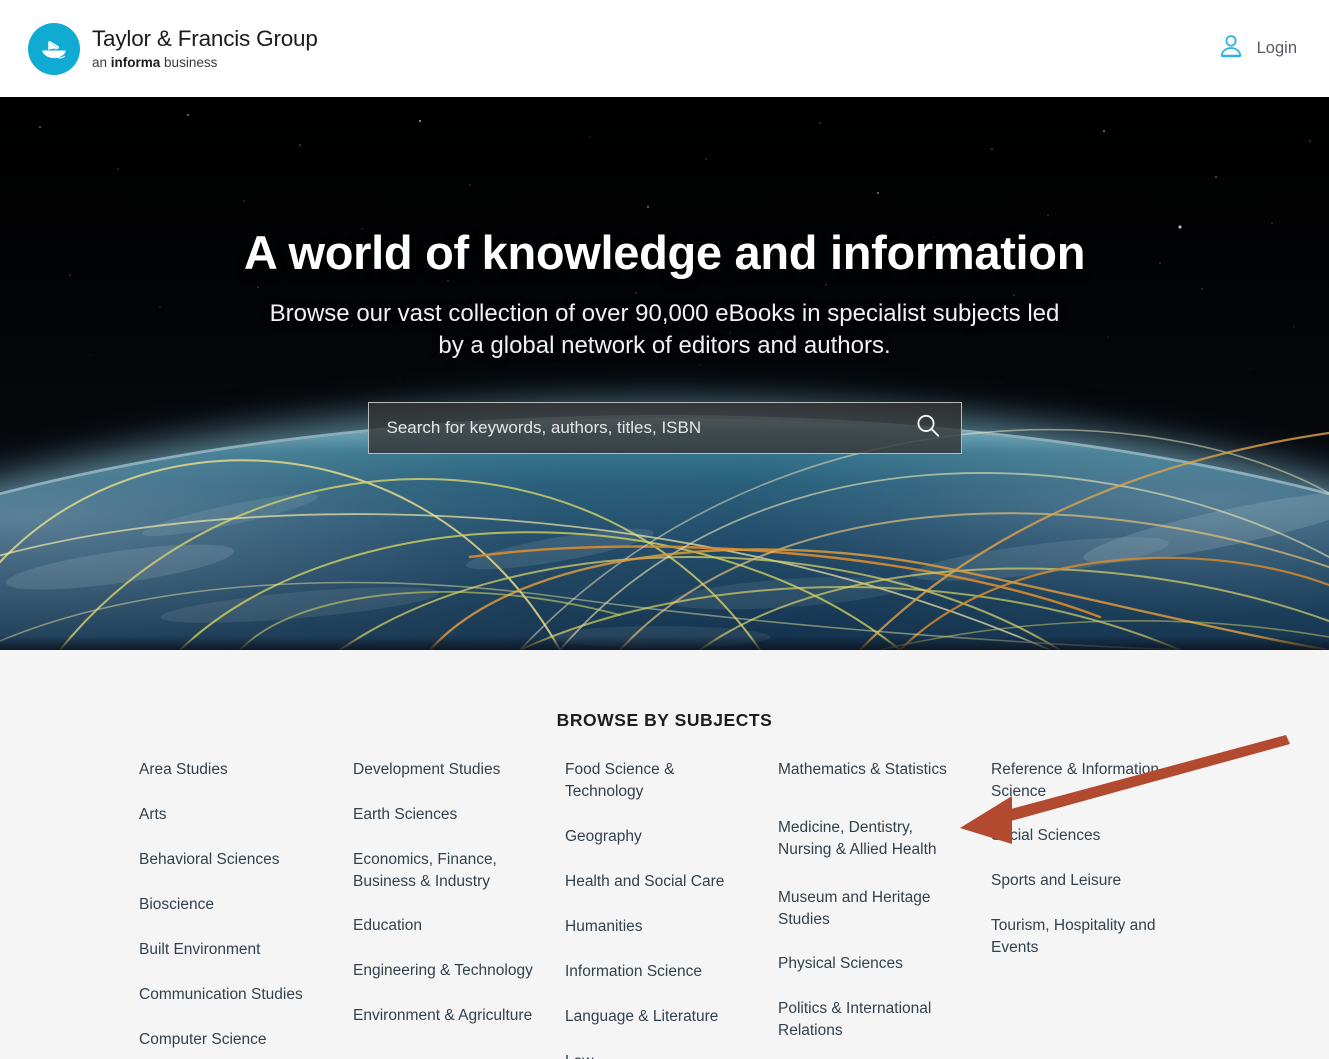 Image resolution: width=1329 pixels, height=1059 pixels. What do you see at coordinates (657, 927) in the screenshot?
I see `subject-link-humanities: Humanities` at bounding box center [657, 927].